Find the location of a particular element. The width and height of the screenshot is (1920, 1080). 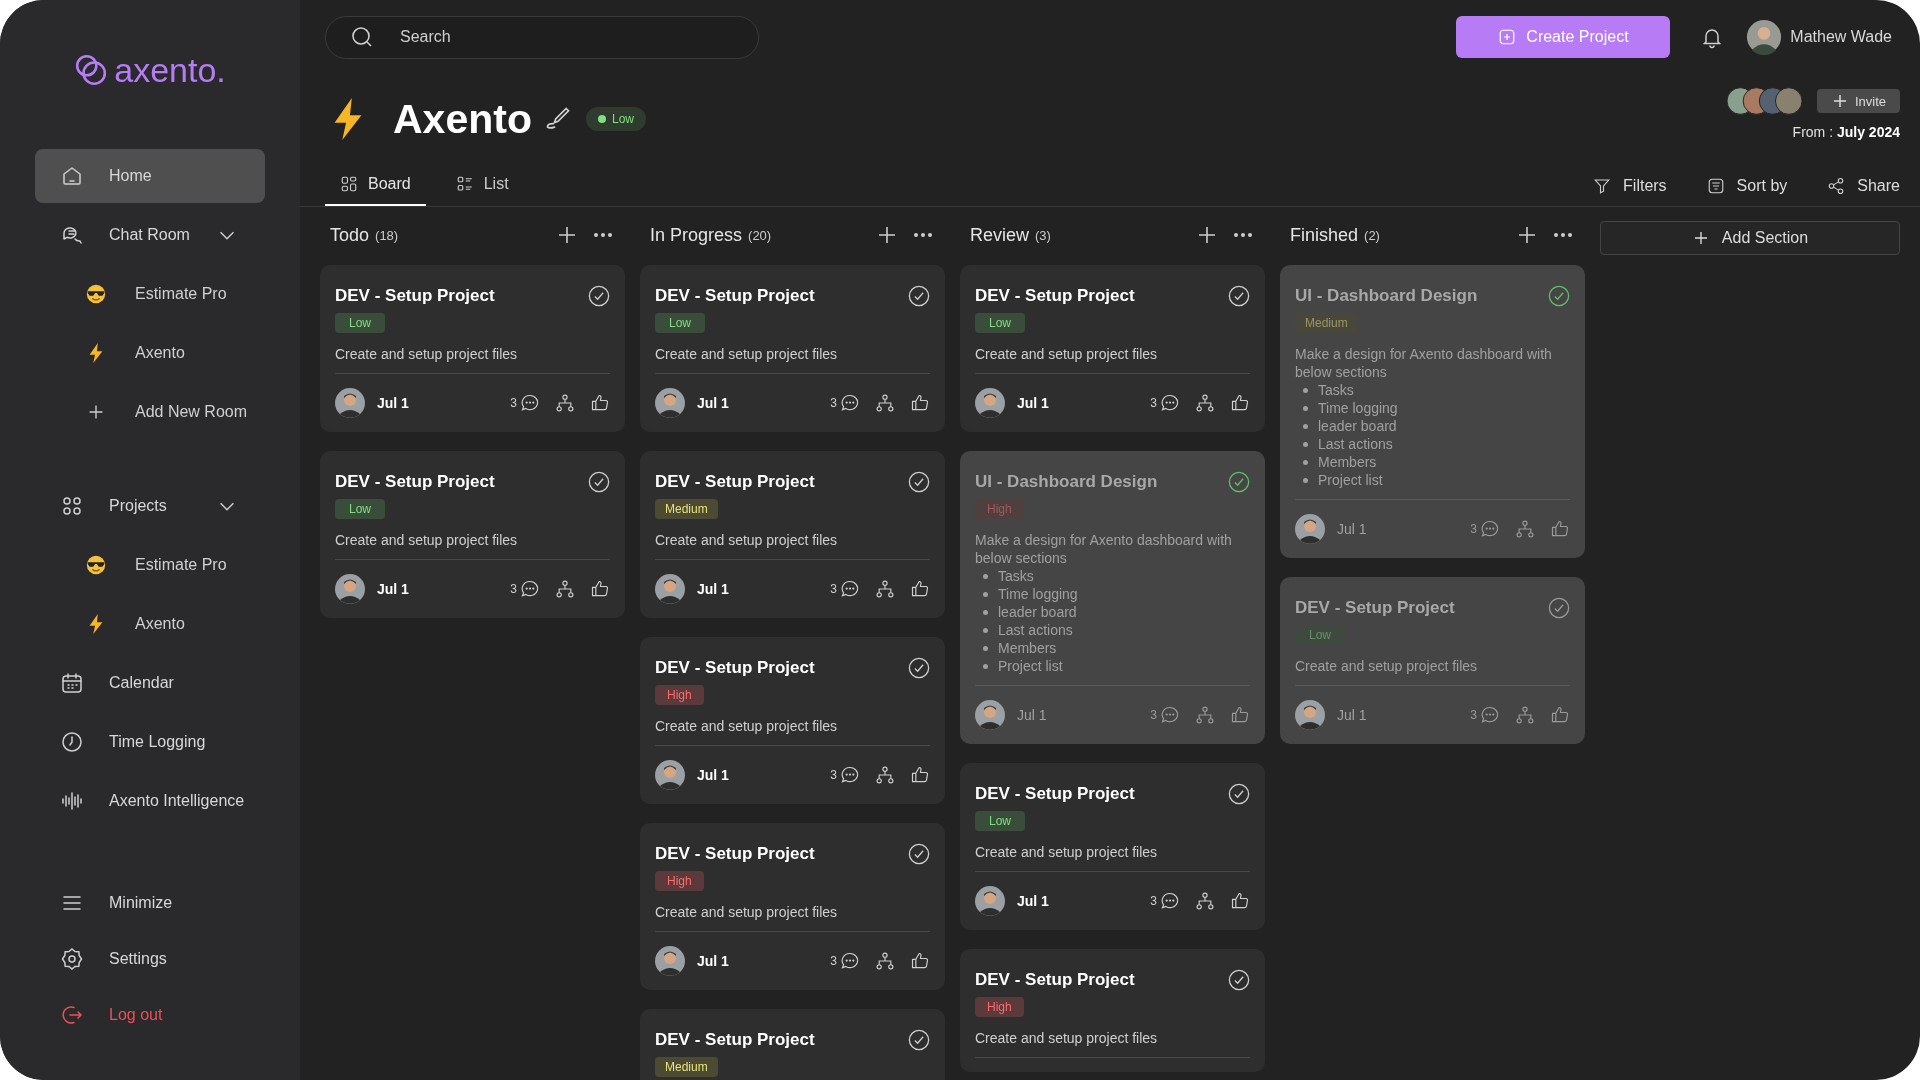

nav-item: Axento Intelligence is located at coordinates (150, 801).